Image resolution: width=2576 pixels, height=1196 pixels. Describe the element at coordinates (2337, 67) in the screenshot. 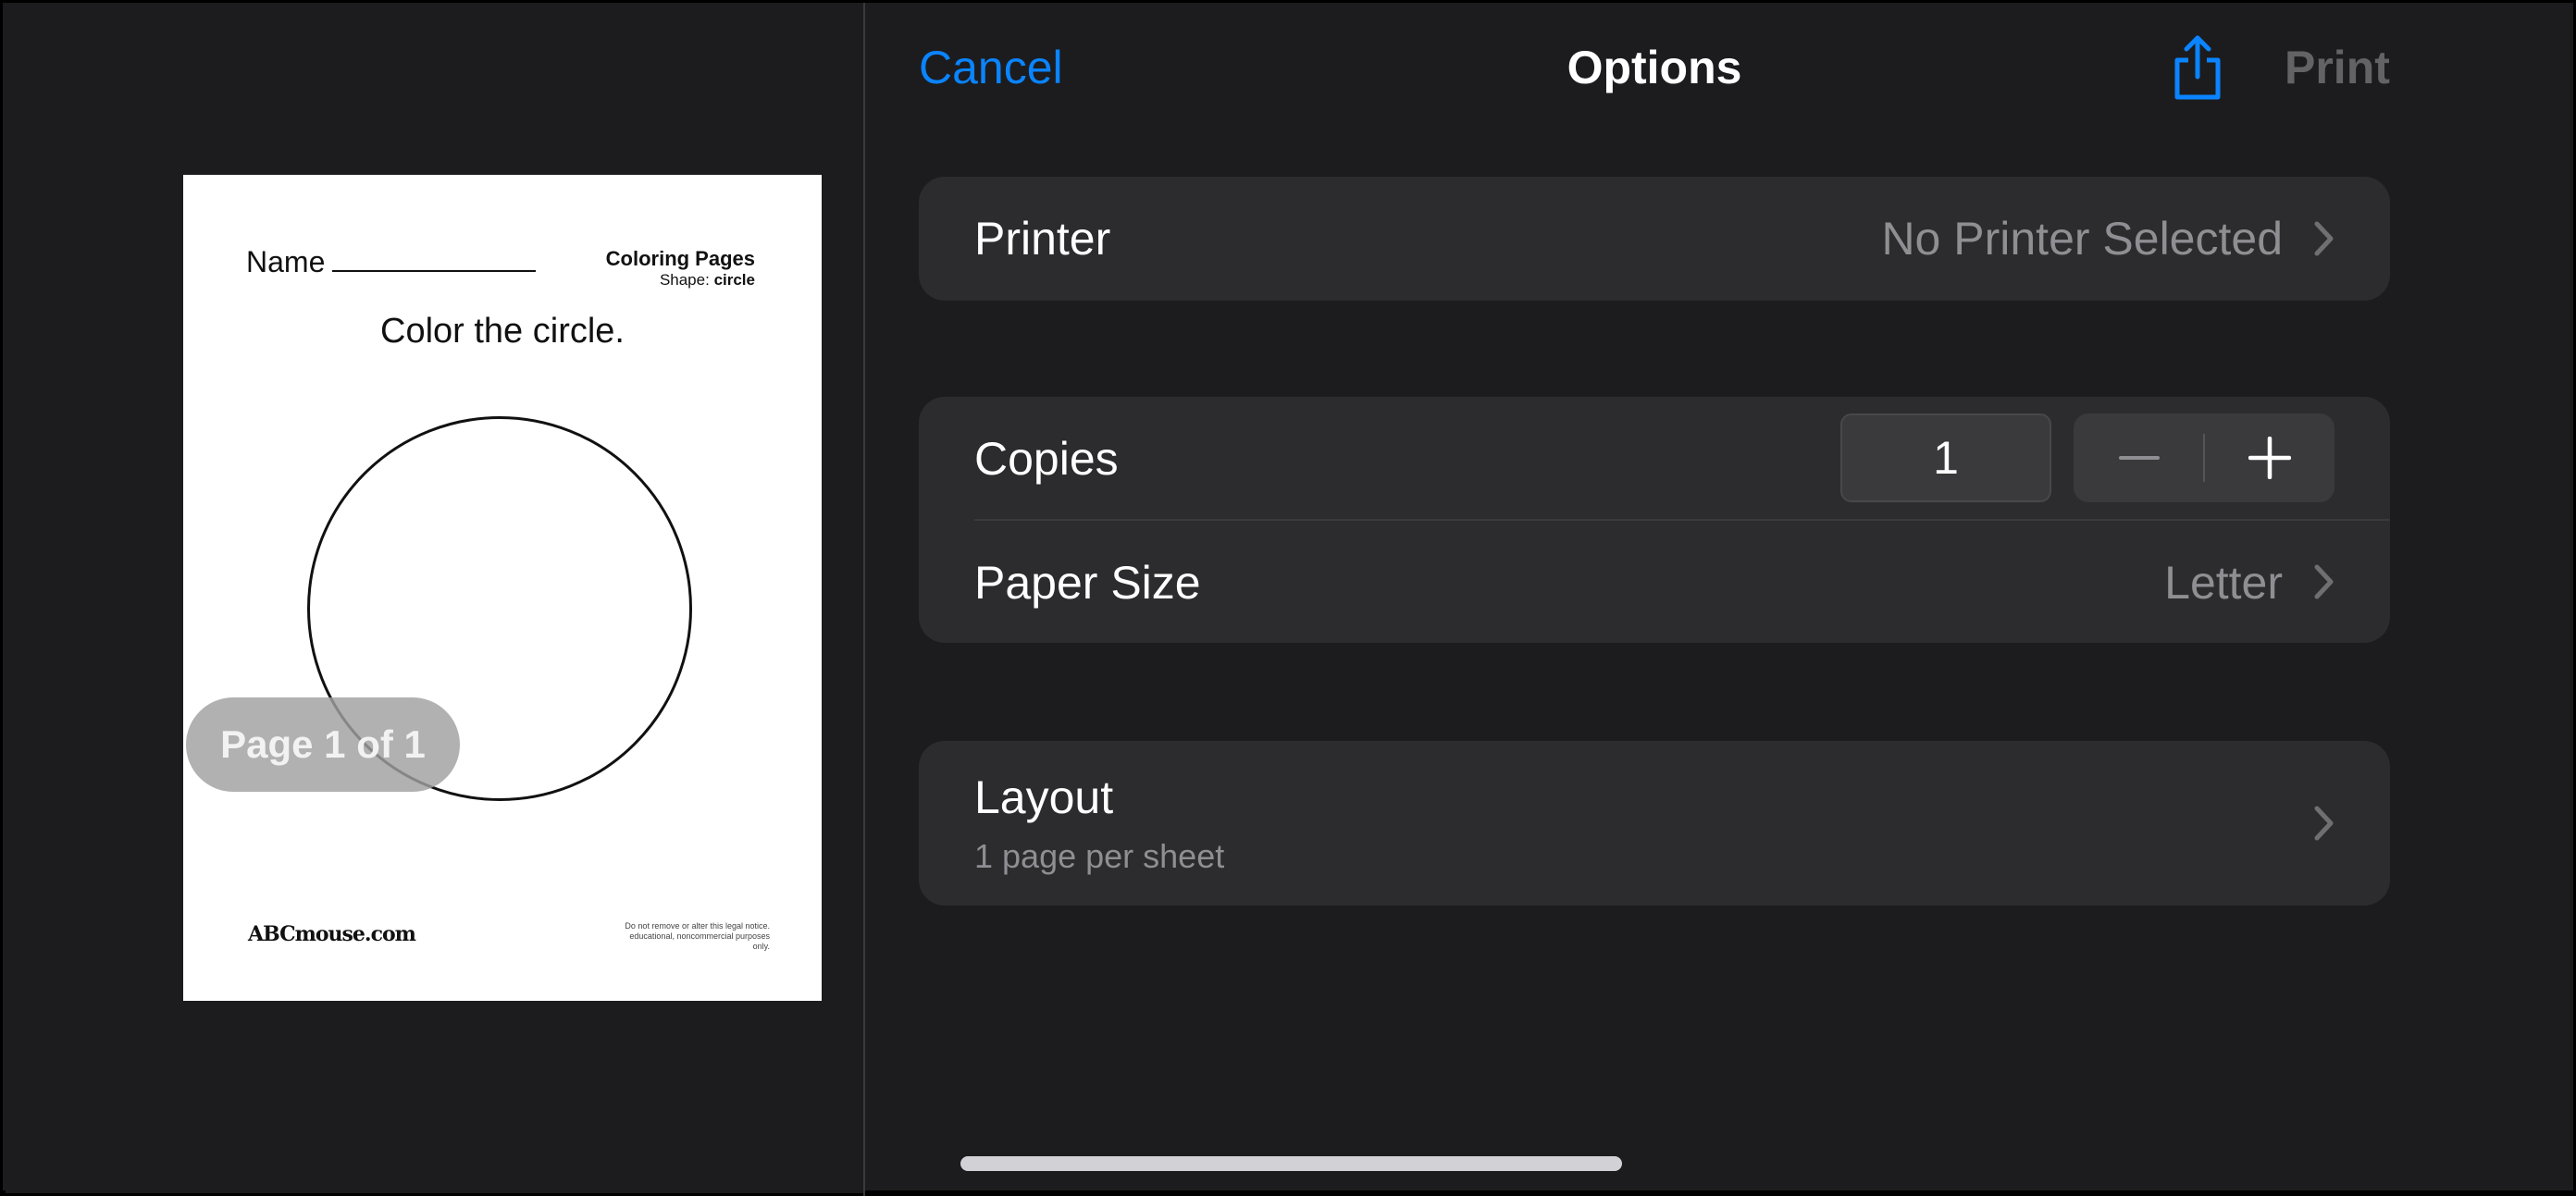

I see `print-button: Print` at that location.